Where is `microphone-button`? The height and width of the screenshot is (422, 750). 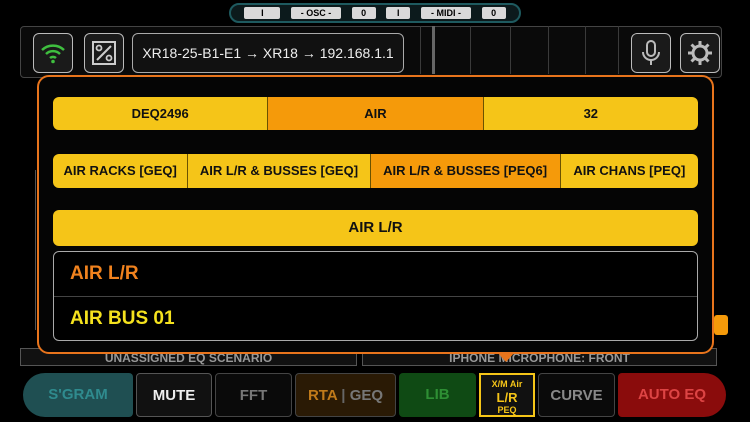
microphone-button is located at coordinates (651, 53).